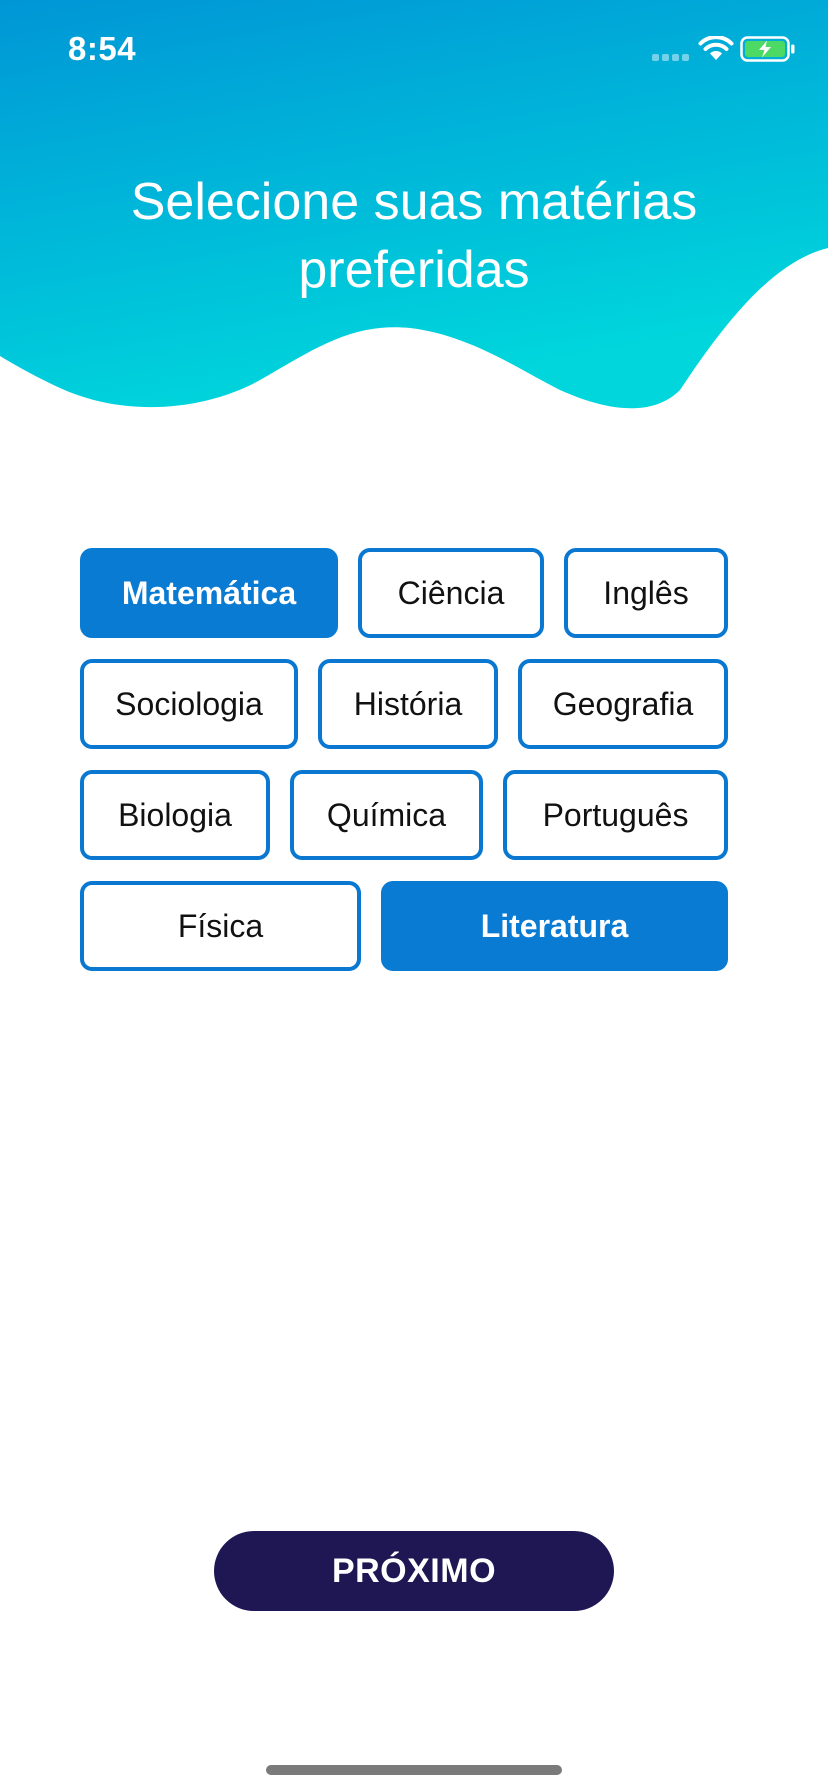 This screenshot has width=828, height=1792. I want to click on subject-chip-matematica: Matemática, so click(209, 593).